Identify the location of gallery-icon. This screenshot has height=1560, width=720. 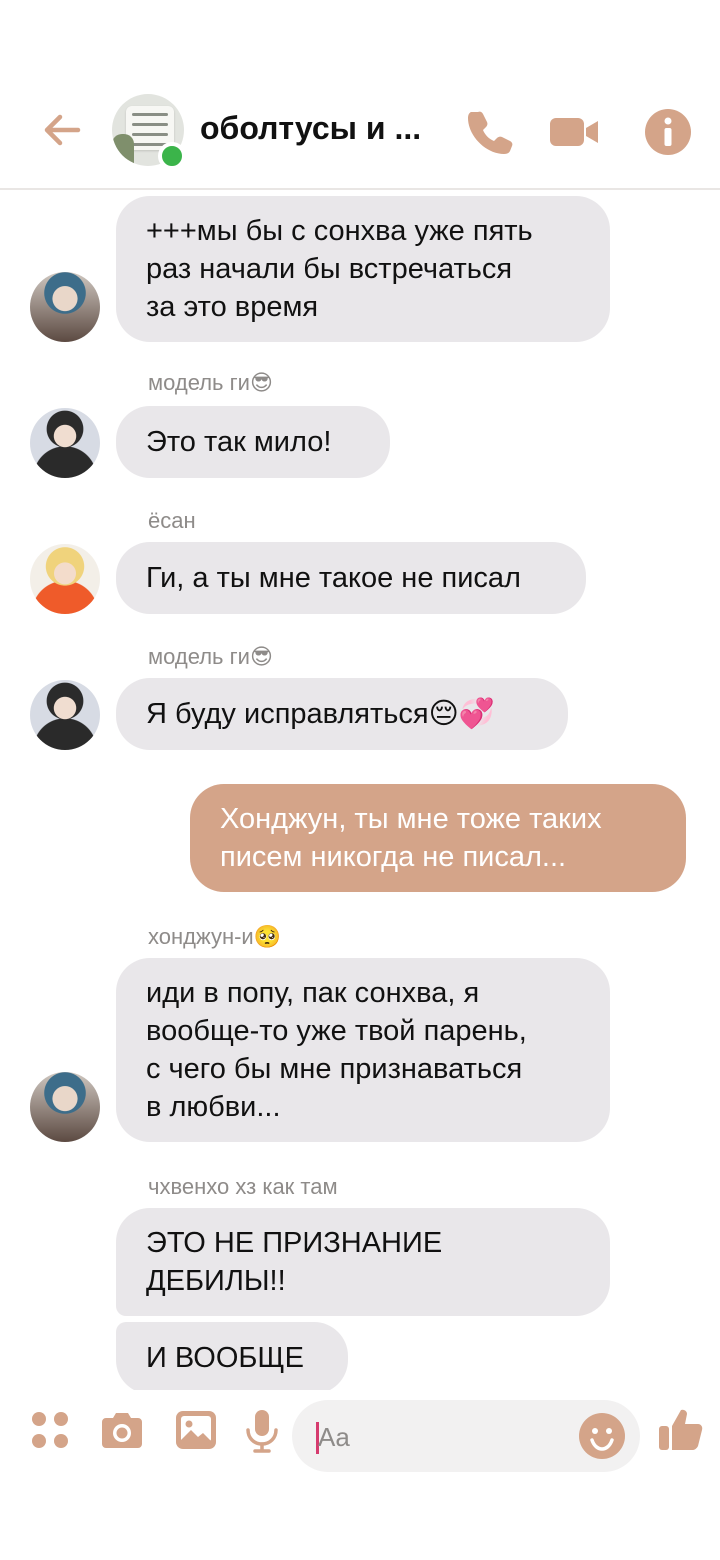
(196, 1430).